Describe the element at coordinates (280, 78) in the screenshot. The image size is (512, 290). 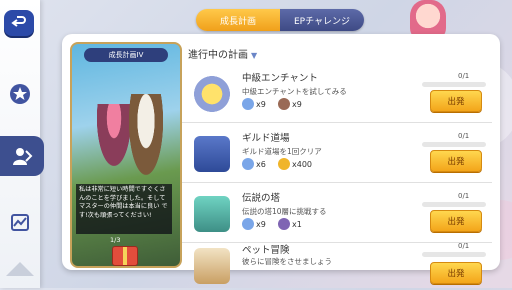
I see `plan-title: 中級エンチャント` at that location.